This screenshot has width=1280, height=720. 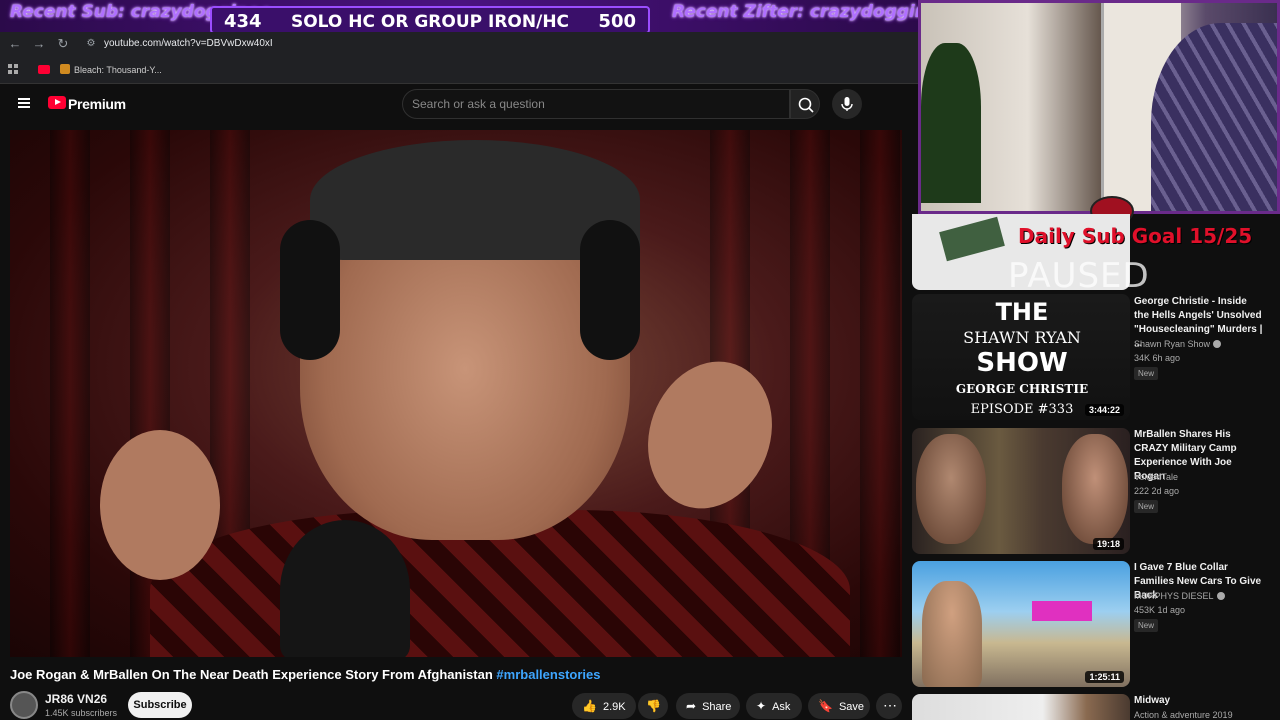 I want to click on bookmark-icon: 🔖, so click(x=825, y=706).